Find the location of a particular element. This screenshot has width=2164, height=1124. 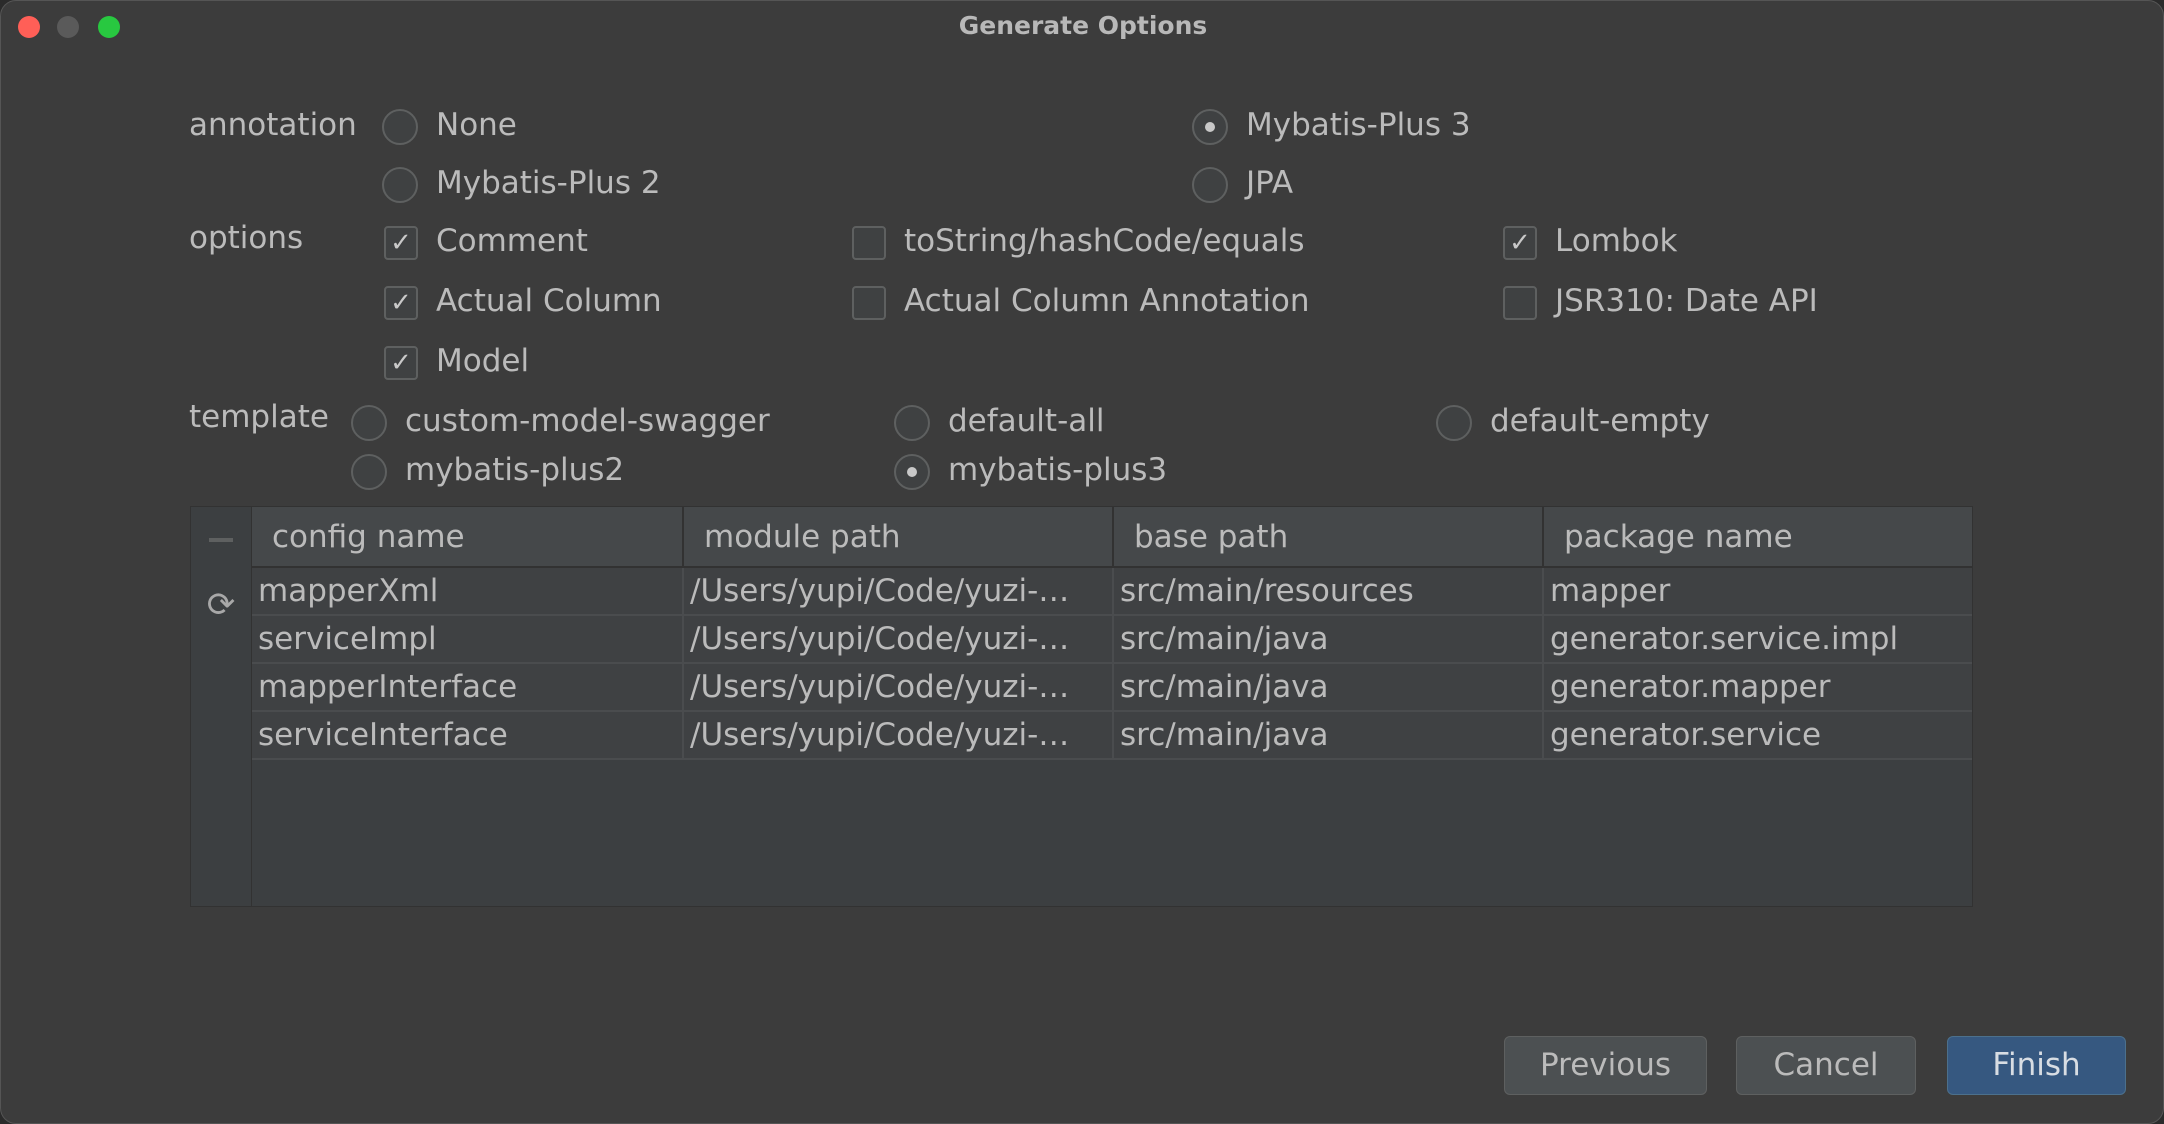

annotation-radio-label: Mybatis-Plus 3 is located at coordinates (1358, 125).